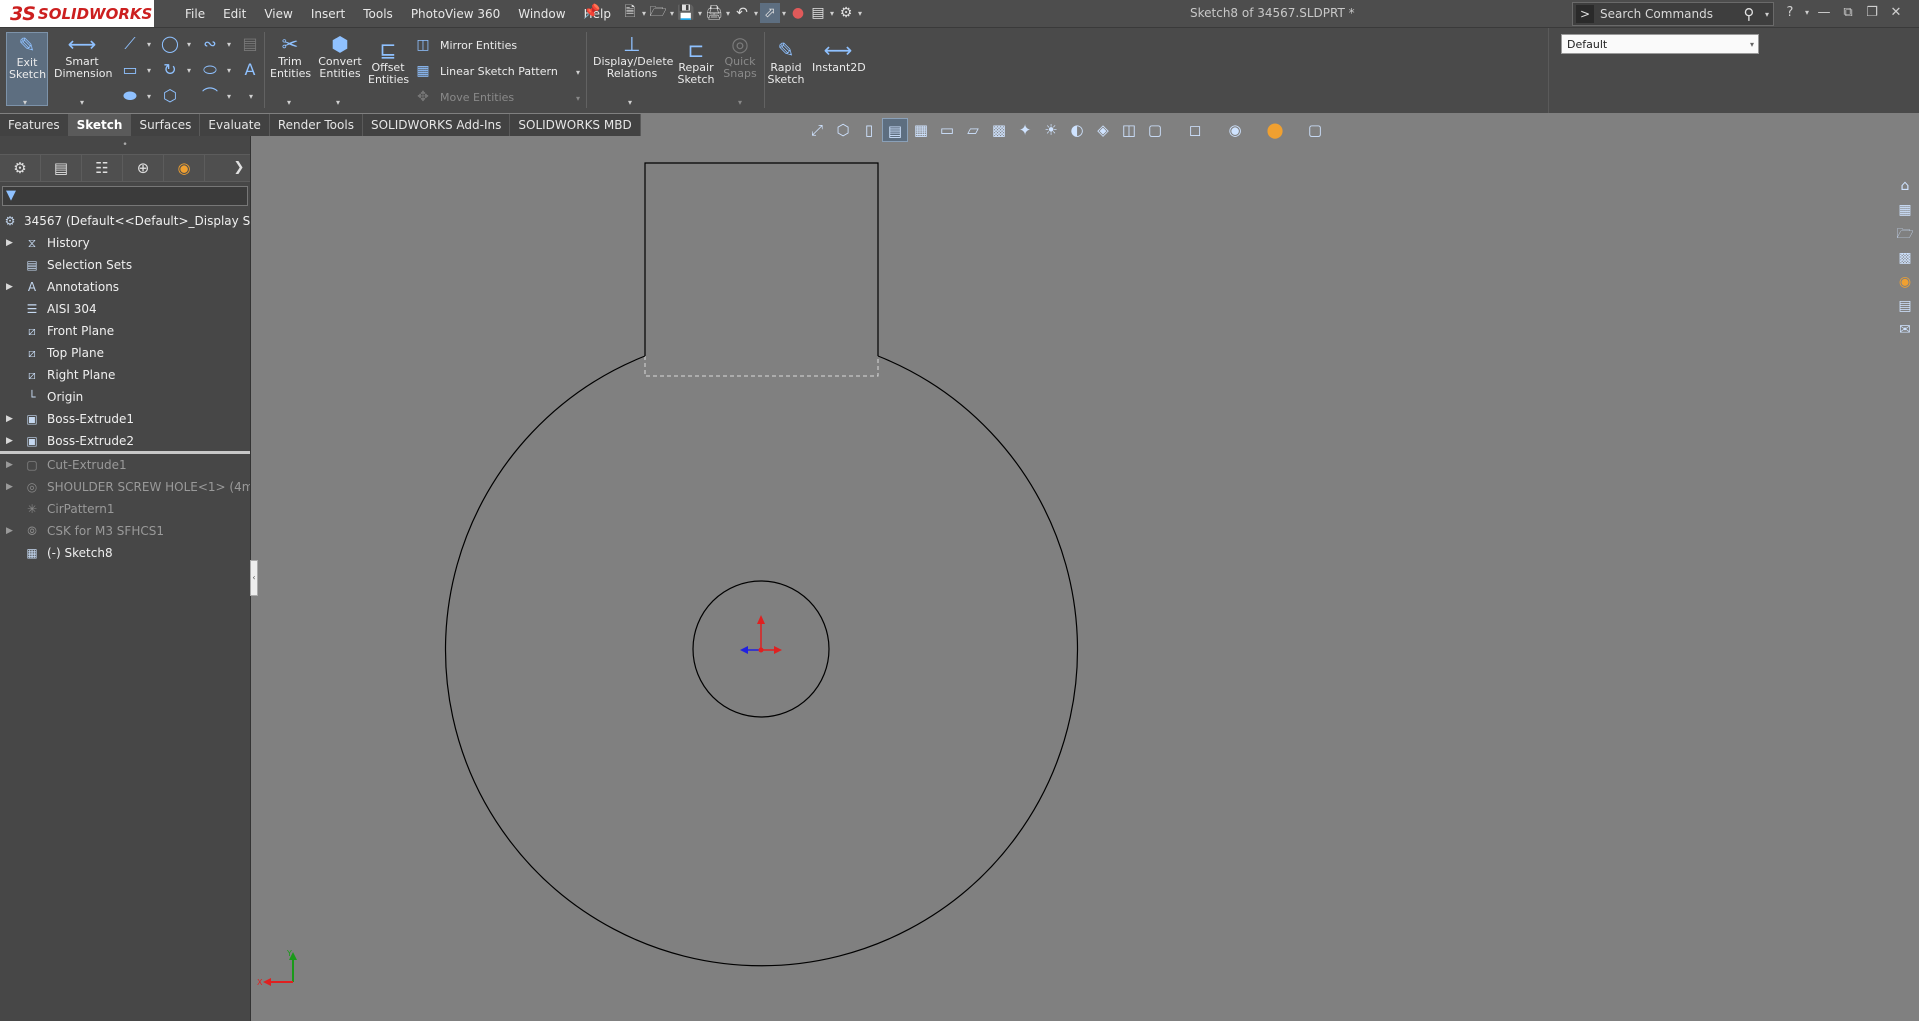  Describe the element at coordinates (251, 96) in the screenshot. I see `point-dropdown-icon: ▾` at that location.